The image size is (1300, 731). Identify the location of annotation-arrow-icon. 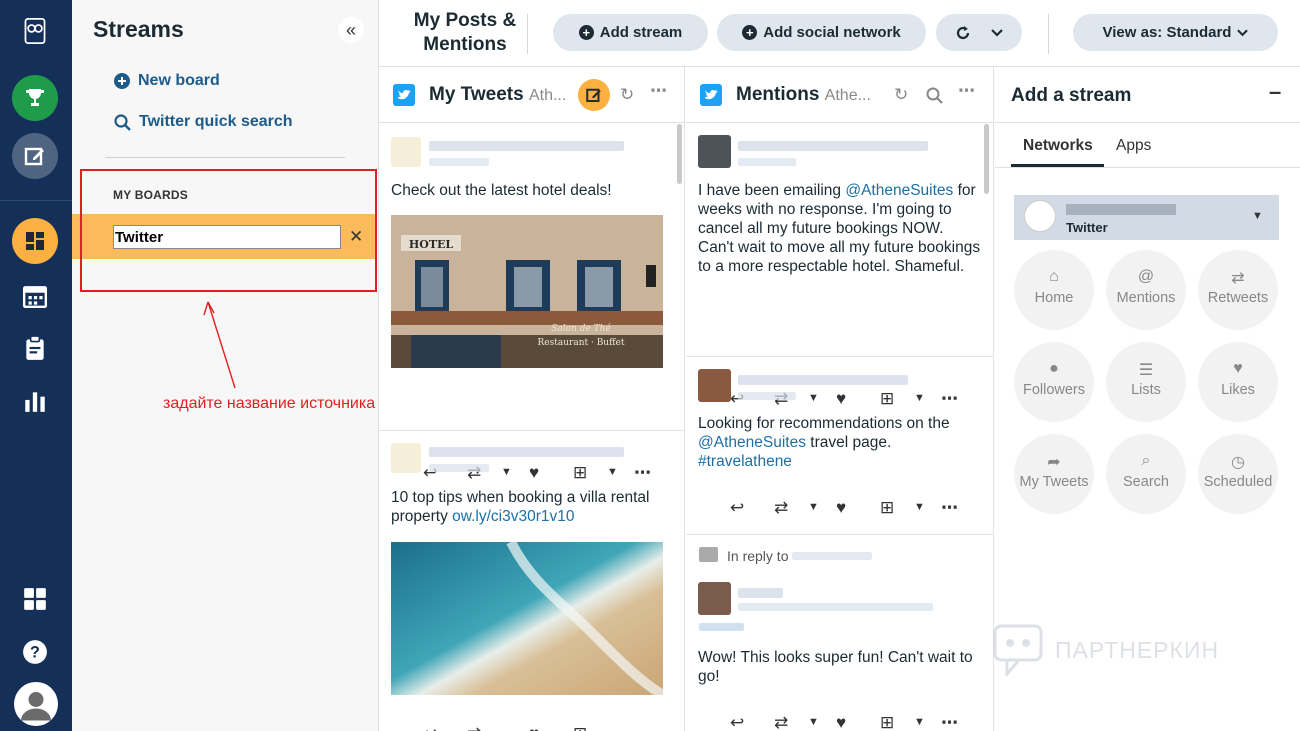
(219, 345).